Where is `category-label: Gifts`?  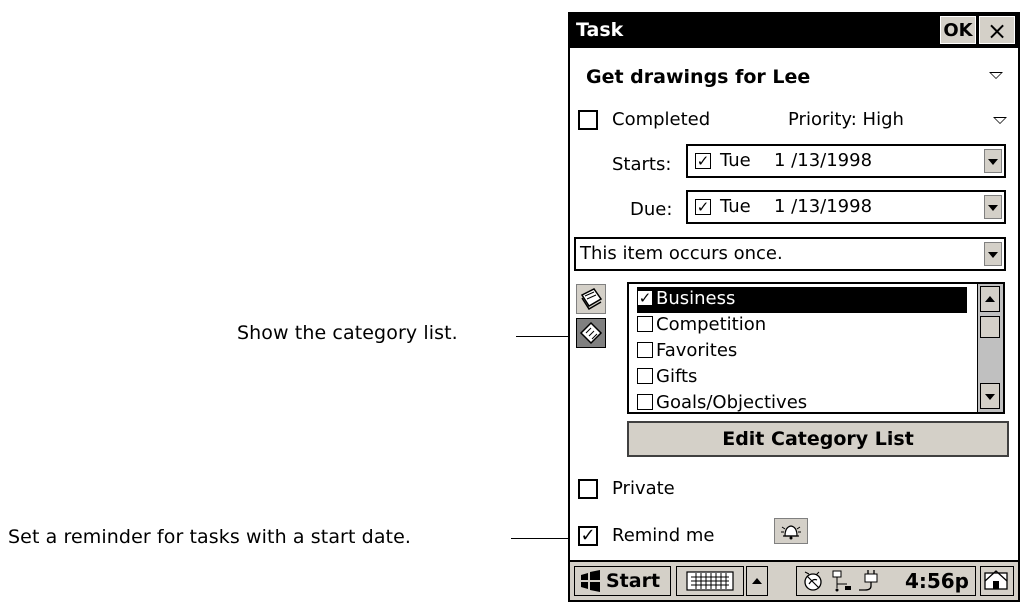 category-label: Gifts is located at coordinates (677, 376).